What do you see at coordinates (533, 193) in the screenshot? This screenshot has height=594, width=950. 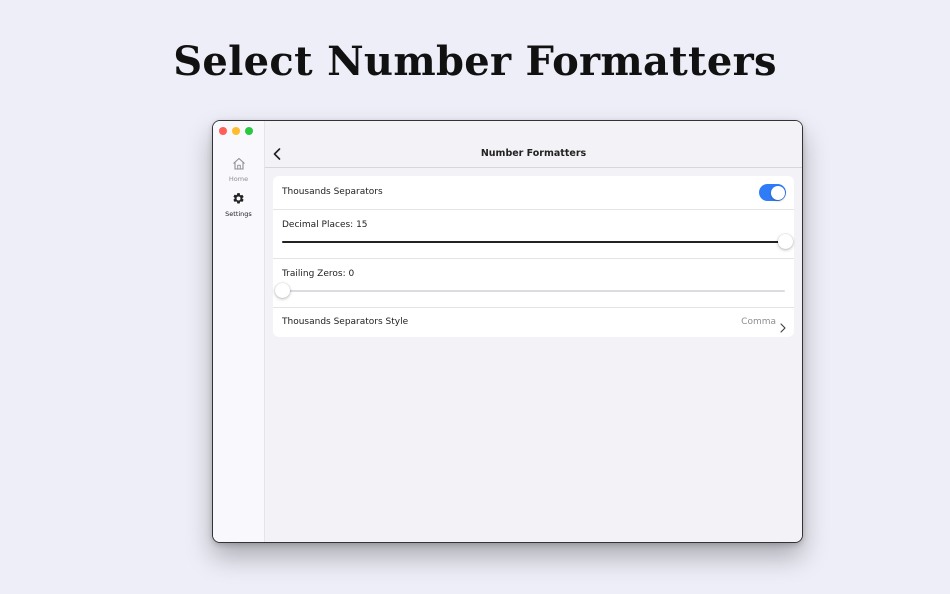 I see `thousands-separators-row: Thousands Separators` at bounding box center [533, 193].